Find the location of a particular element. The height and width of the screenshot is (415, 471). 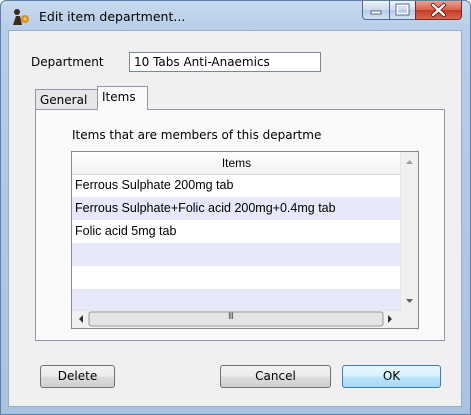

cancel-button: Cancel is located at coordinates (275, 376).